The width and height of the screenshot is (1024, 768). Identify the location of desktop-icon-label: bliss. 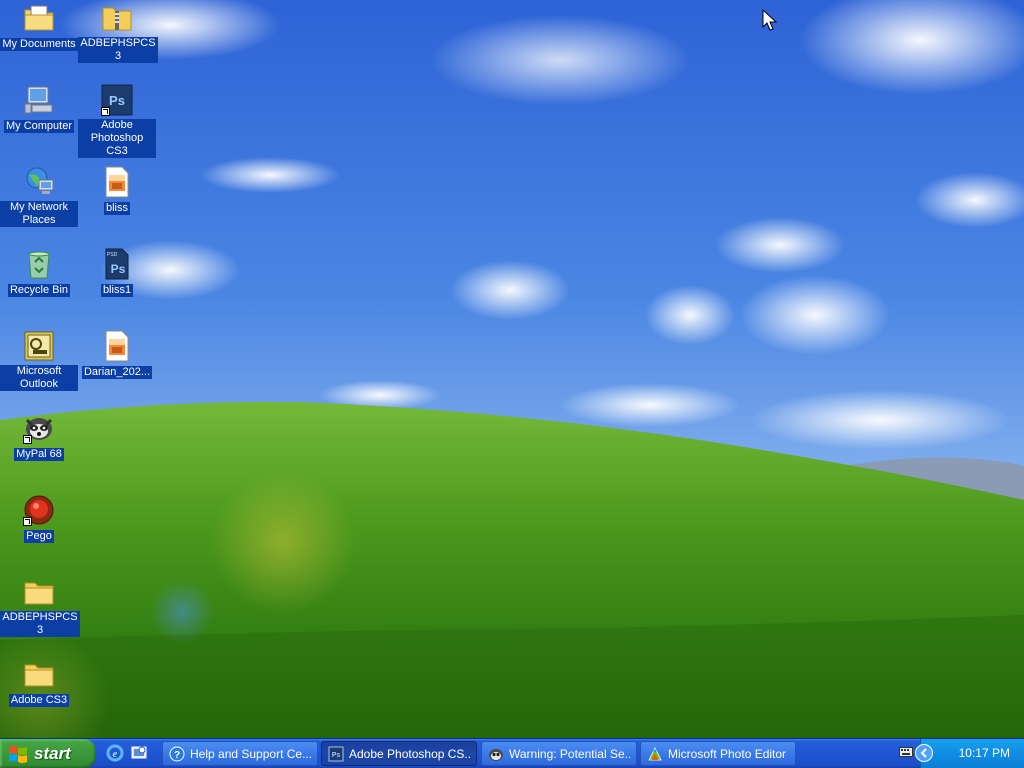
(116, 208).